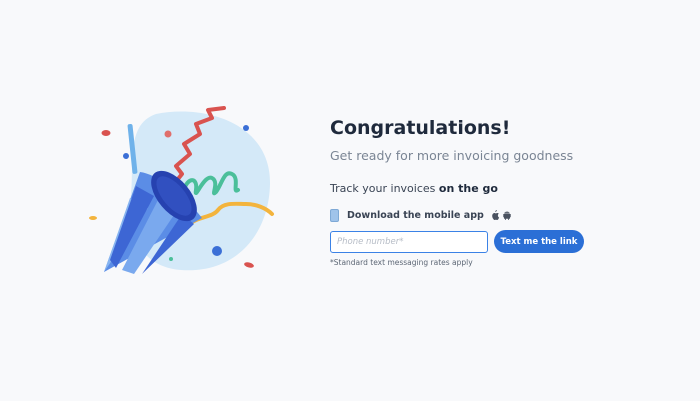 This screenshot has height=401, width=700. What do you see at coordinates (168, 134) in the screenshot?
I see `confetti-red-dot` at bounding box center [168, 134].